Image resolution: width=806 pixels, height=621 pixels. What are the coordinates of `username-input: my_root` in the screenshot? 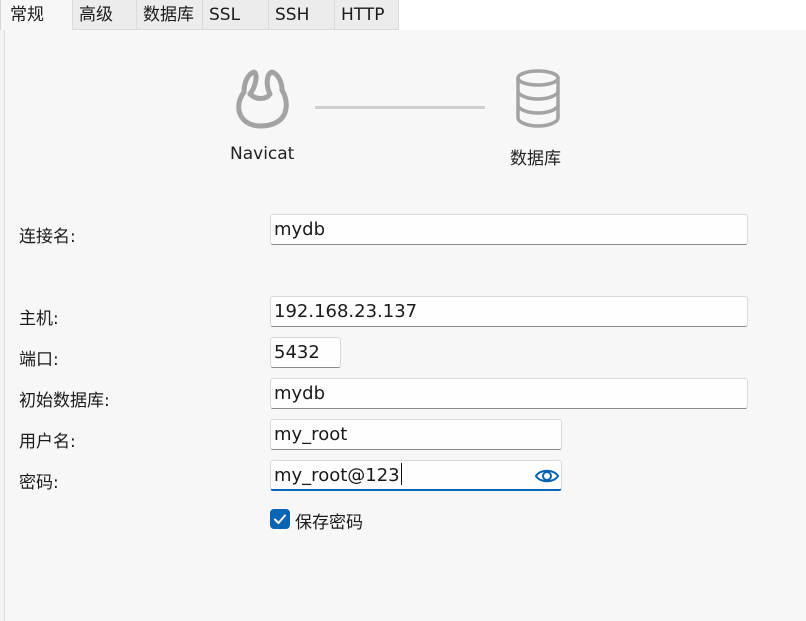 It's located at (416, 434).